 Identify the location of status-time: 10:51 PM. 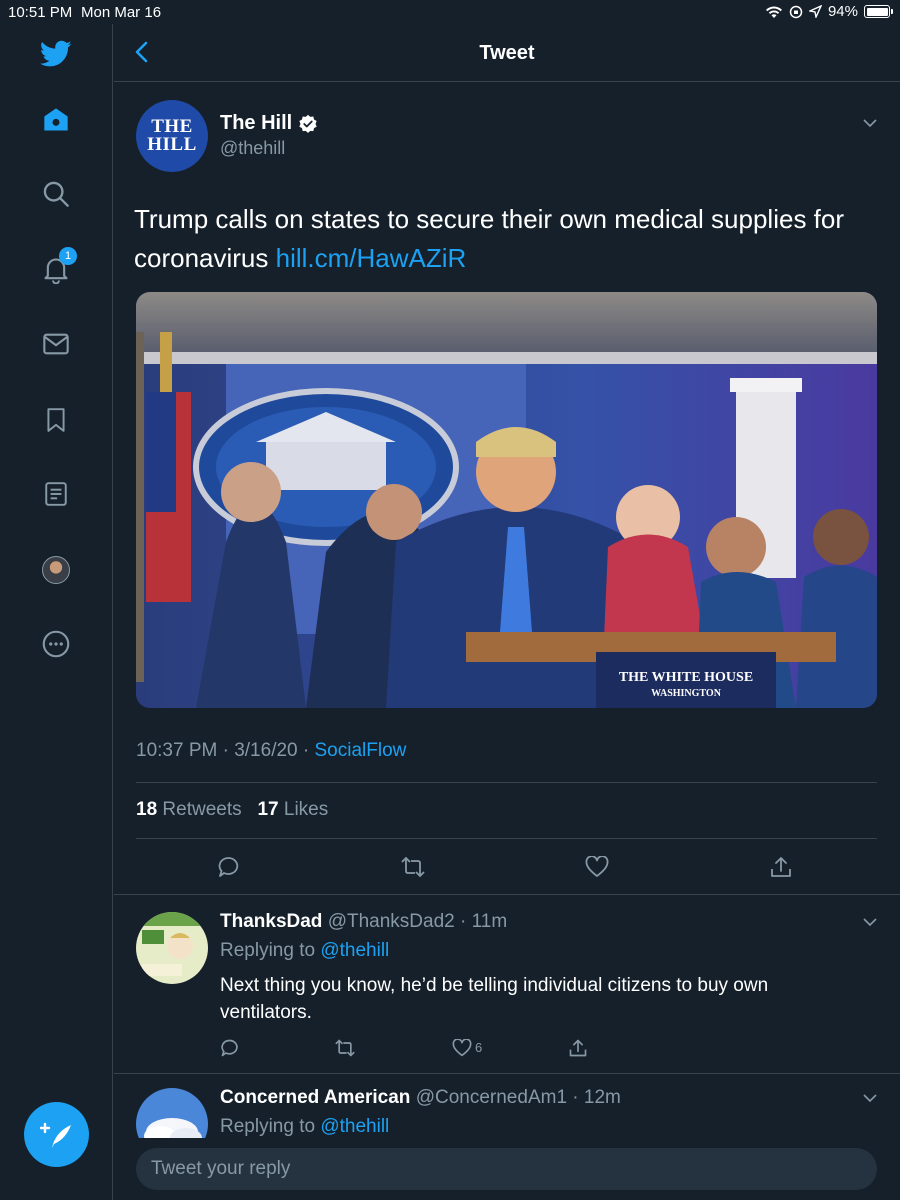
(40, 12).